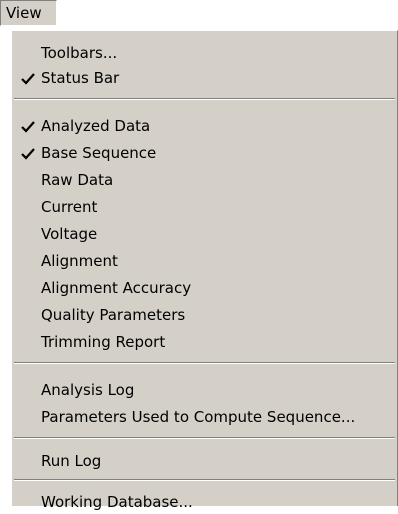  What do you see at coordinates (204, 126) in the screenshot?
I see `menu-item-analyzed-data: Analyzed Data` at bounding box center [204, 126].